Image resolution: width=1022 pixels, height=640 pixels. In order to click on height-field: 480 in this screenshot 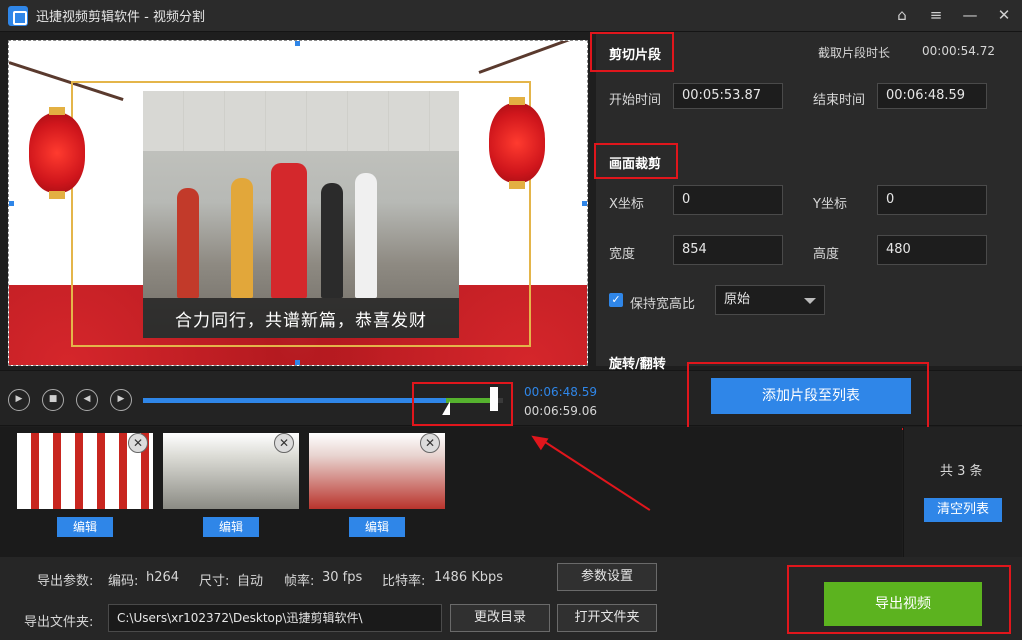, I will do `click(932, 250)`.